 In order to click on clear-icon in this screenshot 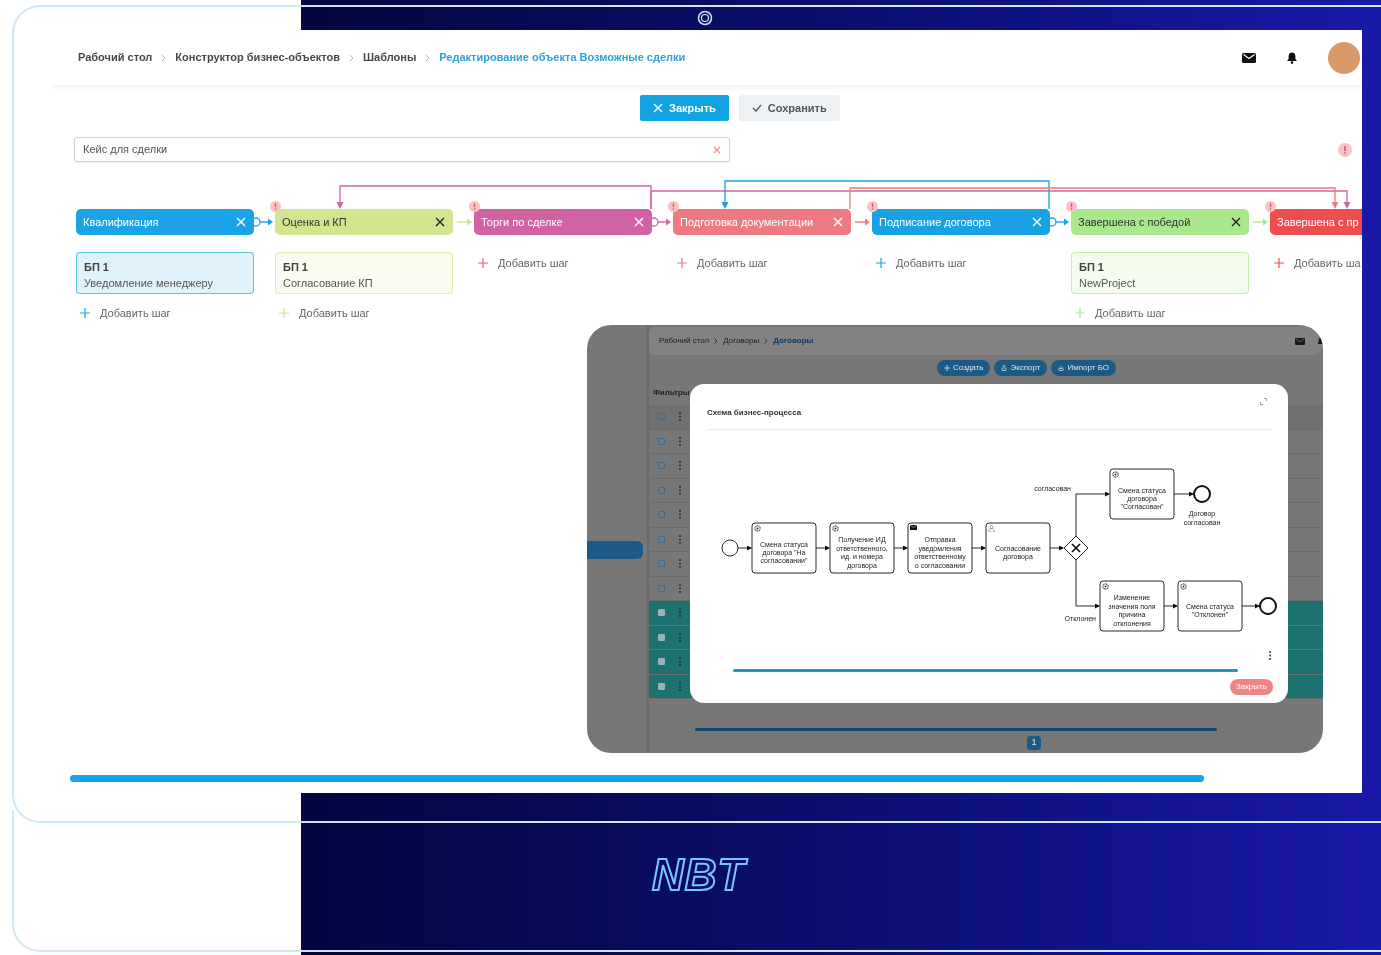, I will do `click(717, 149)`.